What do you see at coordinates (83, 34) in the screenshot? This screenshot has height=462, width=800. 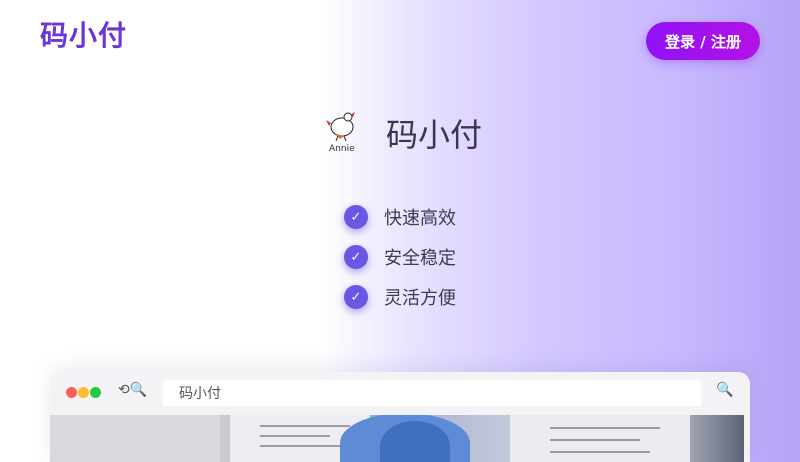 I see `brand-logo-text: 码小付` at bounding box center [83, 34].